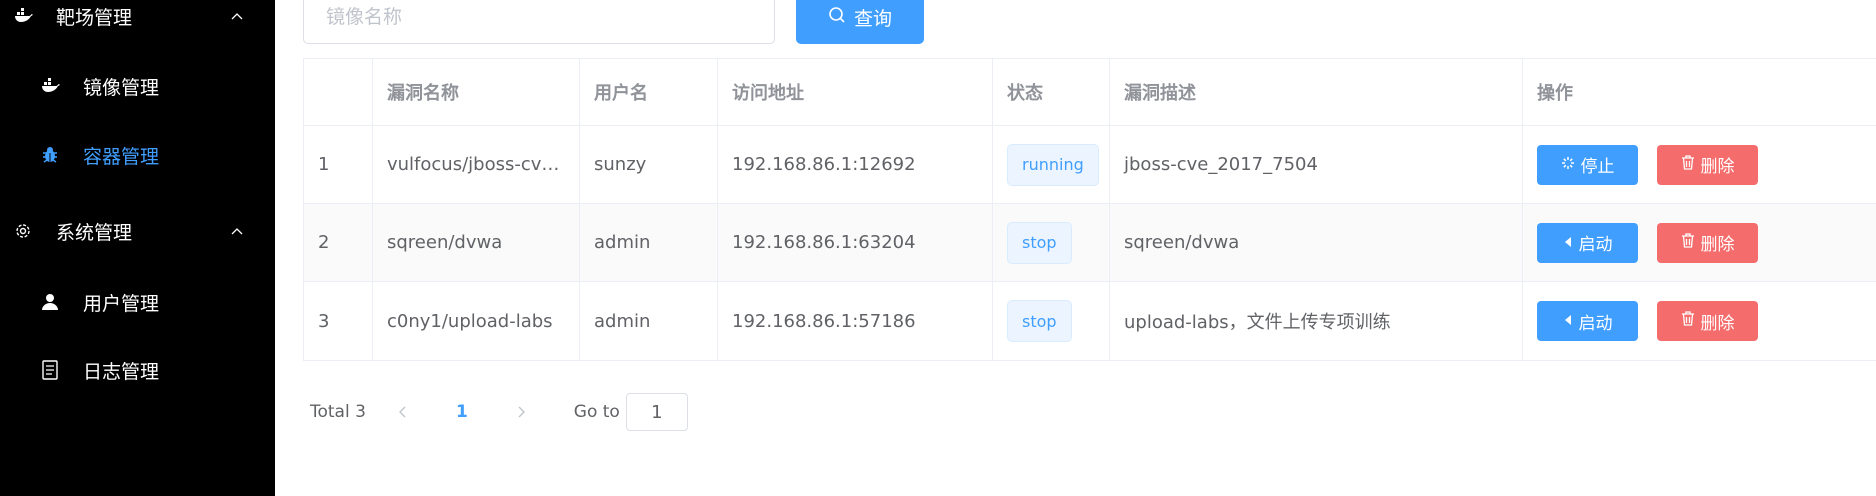  I want to click on sidebar-item-container-management: 容器管理, so click(137, 155).